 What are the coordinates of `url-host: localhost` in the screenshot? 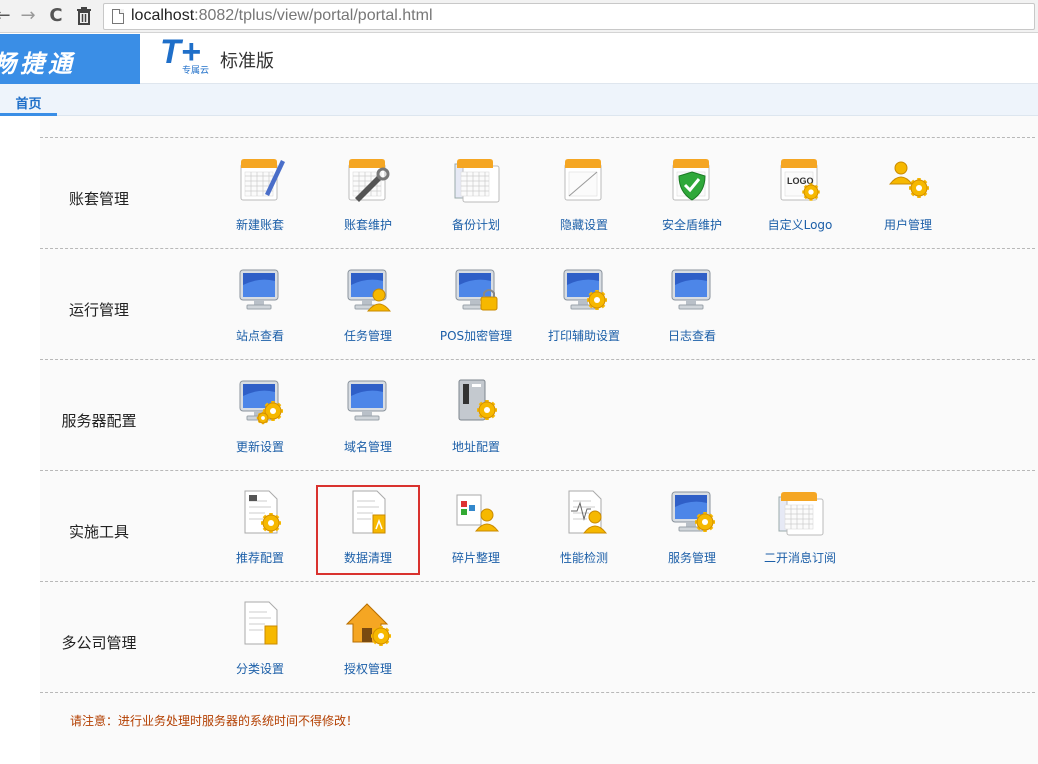 It's located at (163, 15).